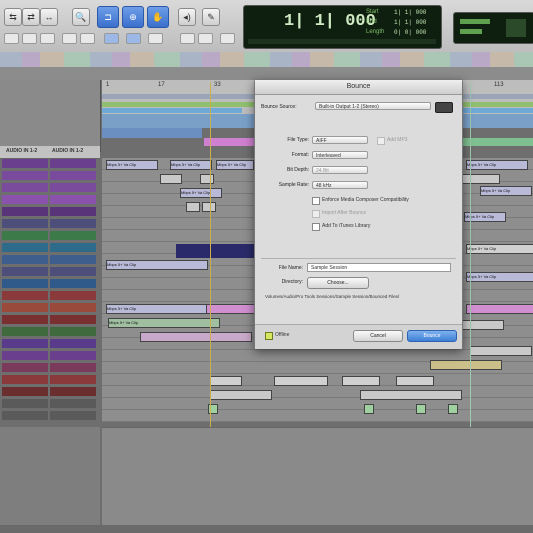  I want to click on file-name-input: Sample Session, so click(379, 267).